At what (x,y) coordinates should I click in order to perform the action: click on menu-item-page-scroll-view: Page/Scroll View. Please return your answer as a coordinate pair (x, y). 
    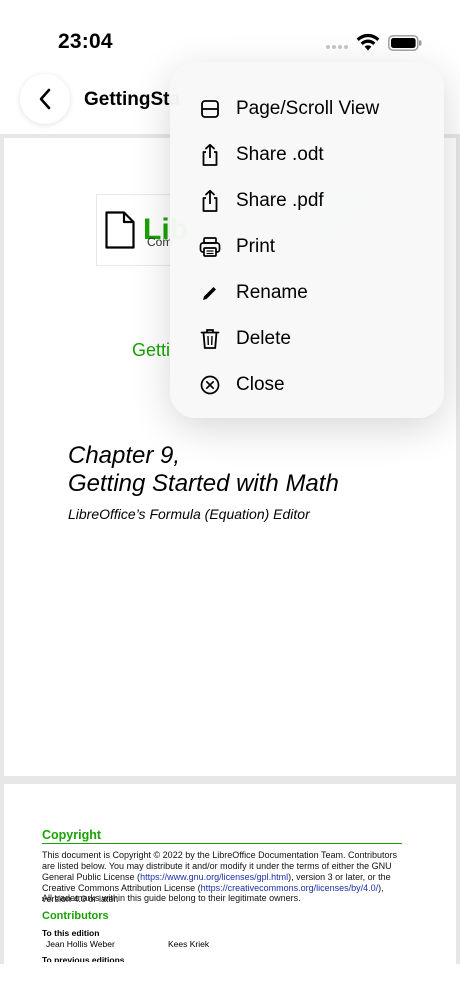
    Looking at the image, I should click on (307, 109).